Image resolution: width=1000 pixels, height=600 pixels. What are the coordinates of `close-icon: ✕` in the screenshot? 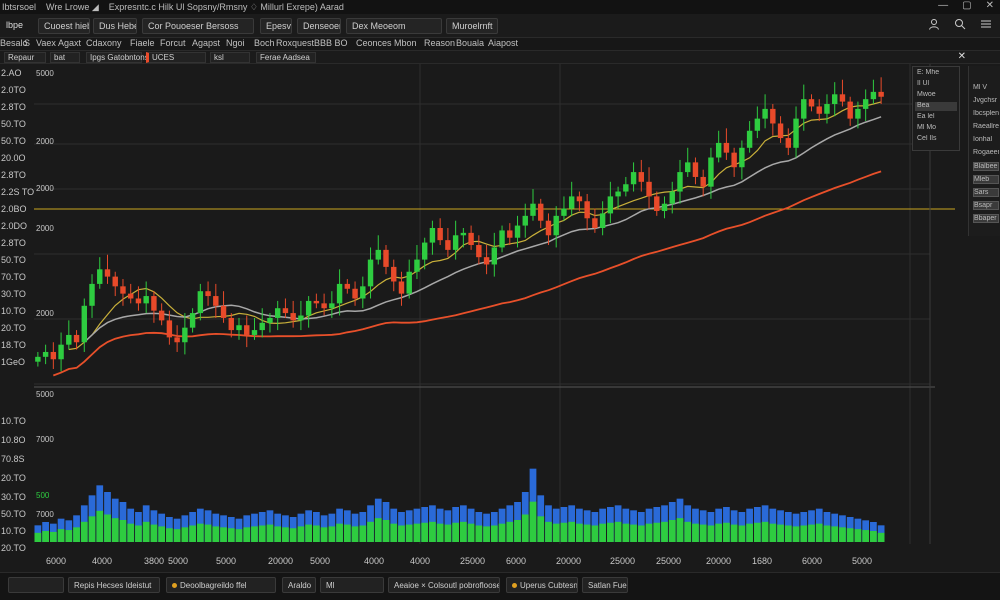 It's located at (962, 56).